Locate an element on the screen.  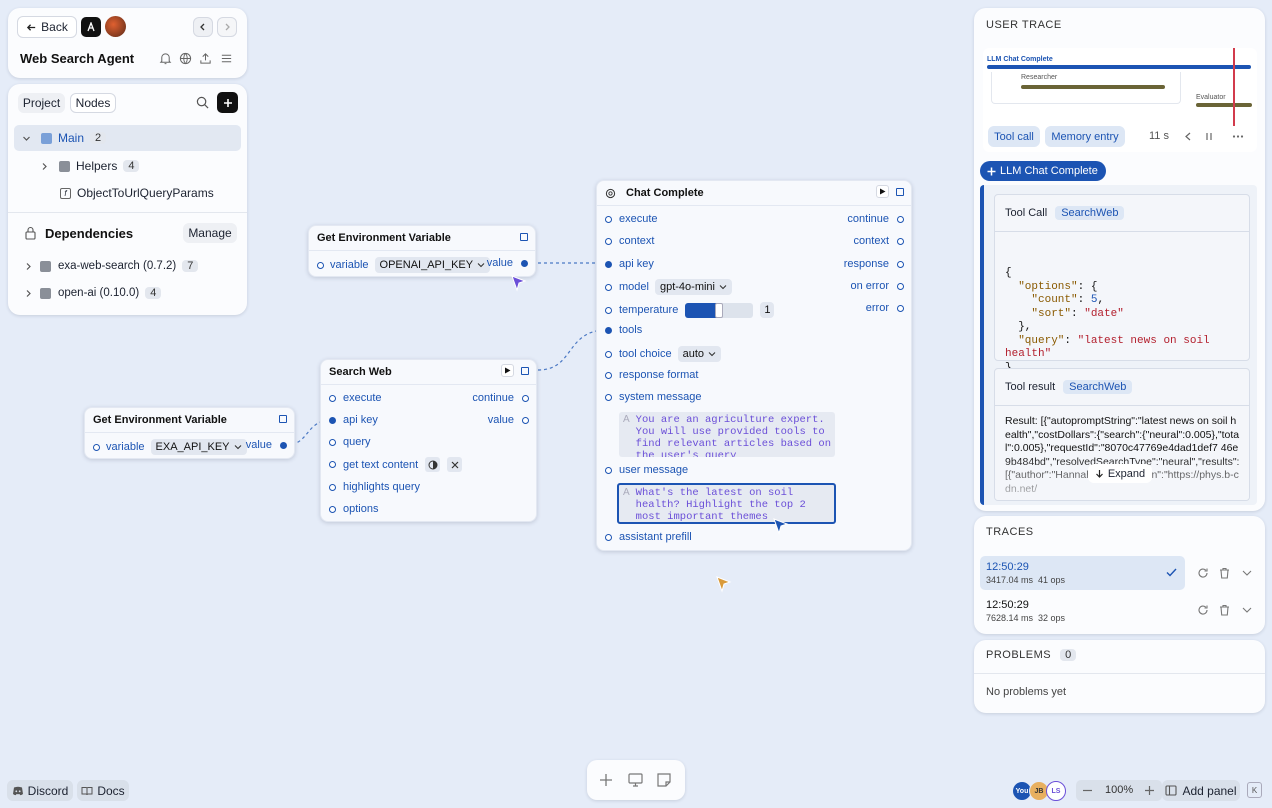
avatar: LS is located at coordinates (1056, 791).